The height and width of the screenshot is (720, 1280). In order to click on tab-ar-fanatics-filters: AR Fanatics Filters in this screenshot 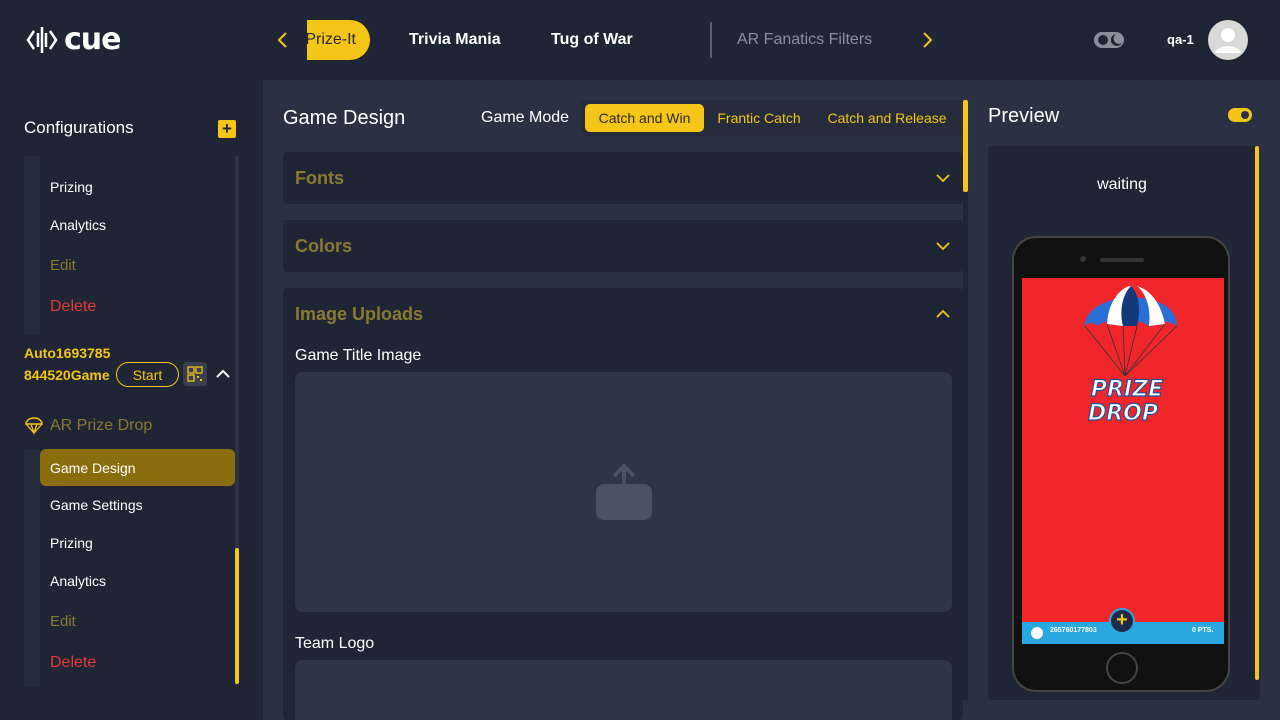, I will do `click(804, 40)`.